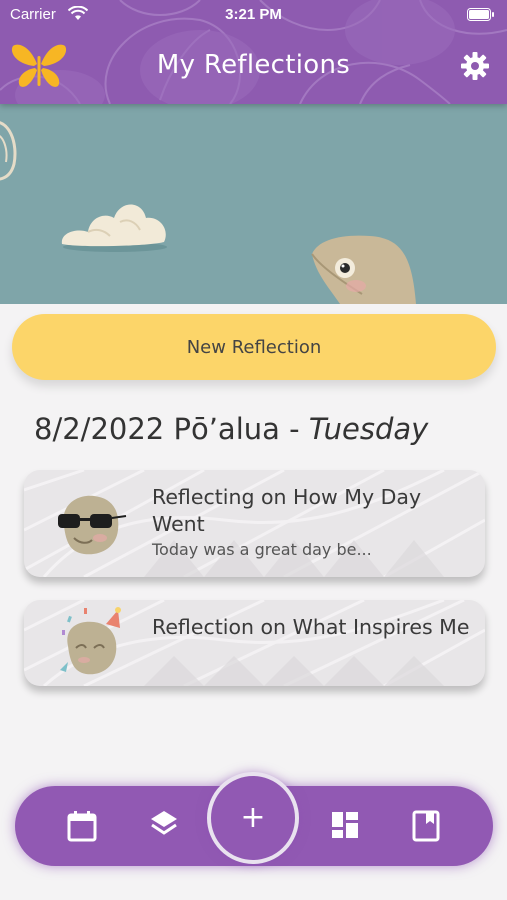 The height and width of the screenshot is (900, 507). I want to click on battery-icon, so click(480, 14).